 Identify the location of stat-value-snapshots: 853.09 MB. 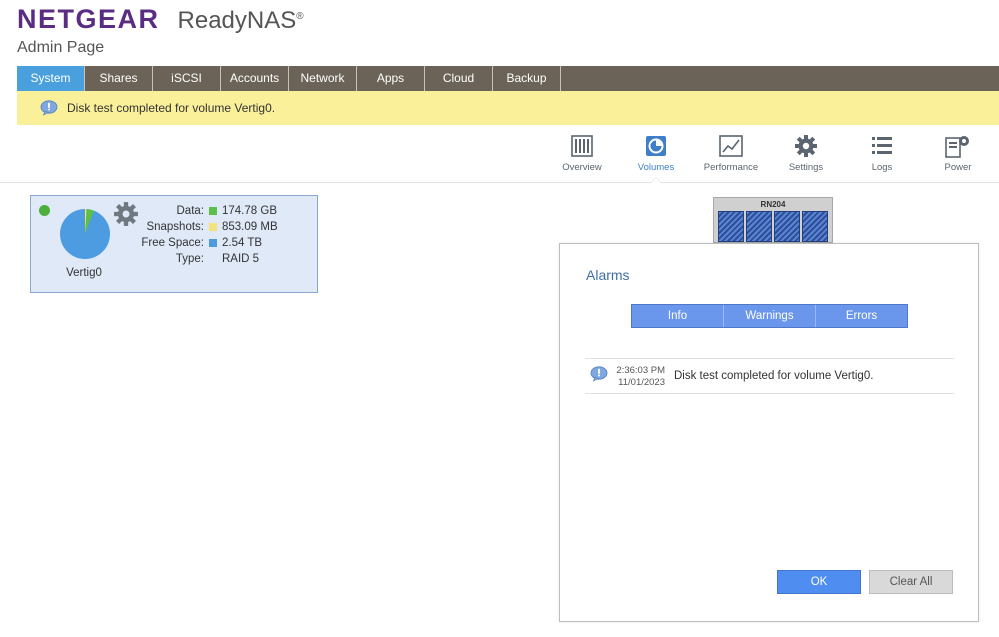
(250, 227).